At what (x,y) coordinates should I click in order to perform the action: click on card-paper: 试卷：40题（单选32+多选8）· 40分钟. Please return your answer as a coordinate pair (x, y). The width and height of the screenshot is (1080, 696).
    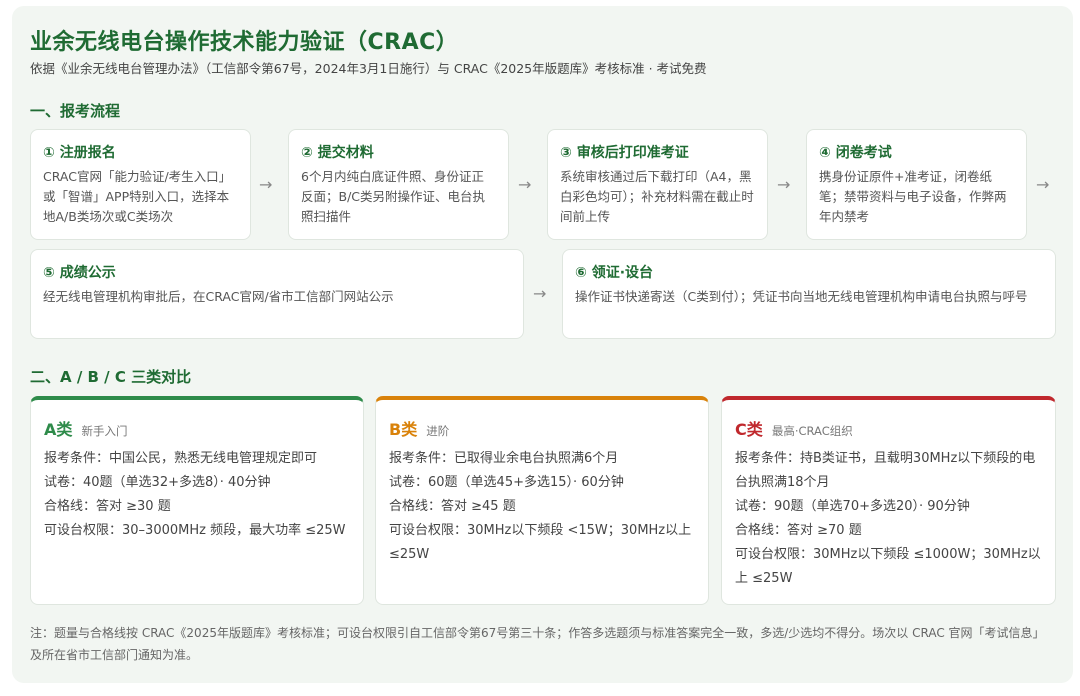
    Looking at the image, I should click on (157, 482).